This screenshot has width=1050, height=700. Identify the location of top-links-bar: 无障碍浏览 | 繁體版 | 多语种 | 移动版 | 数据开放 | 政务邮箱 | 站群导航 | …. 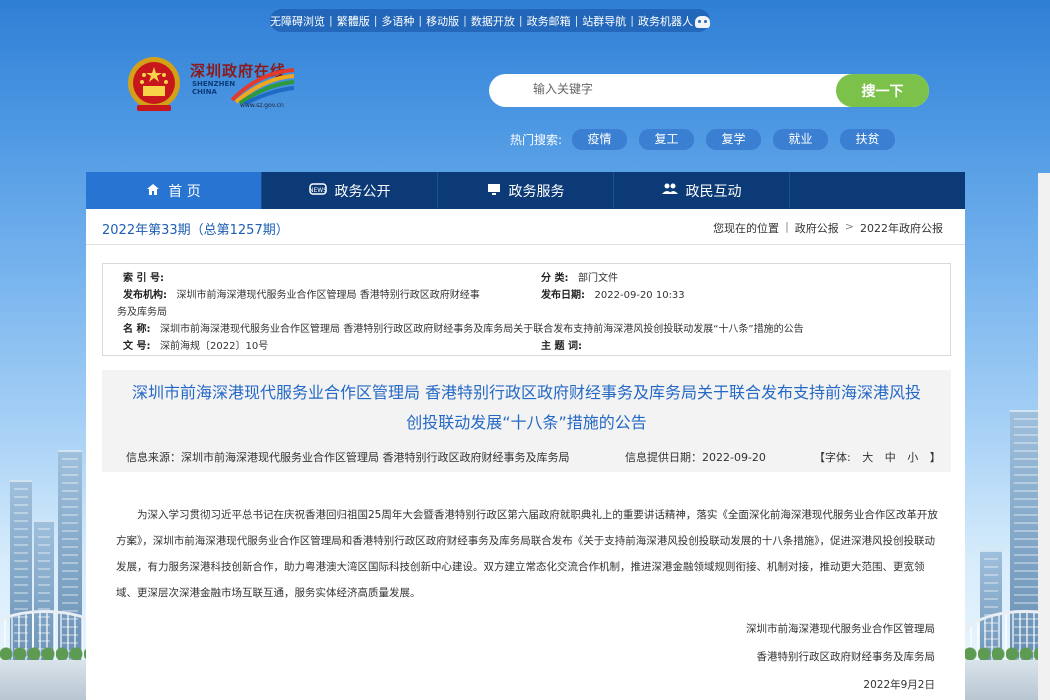
(490, 20).